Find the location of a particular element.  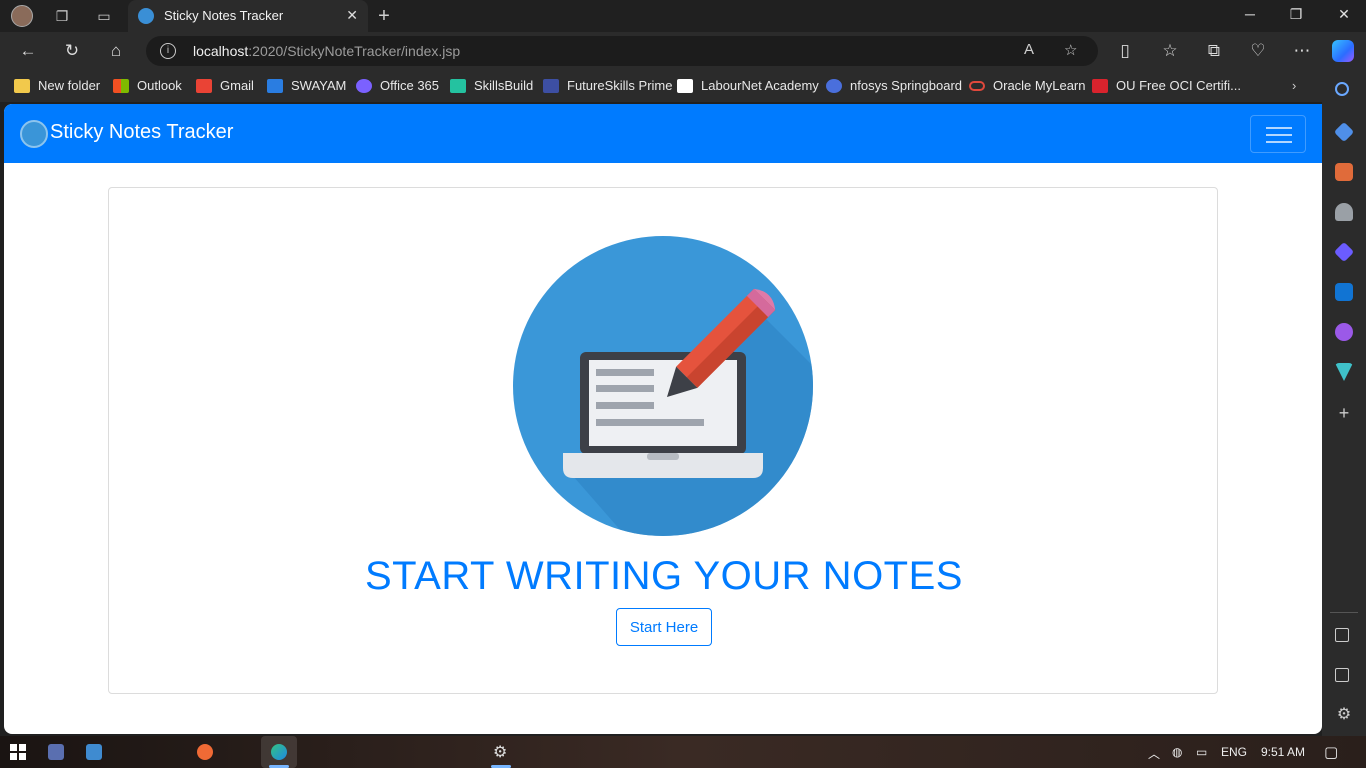

copilot-sidebar-icon is located at coordinates (1344, 252).